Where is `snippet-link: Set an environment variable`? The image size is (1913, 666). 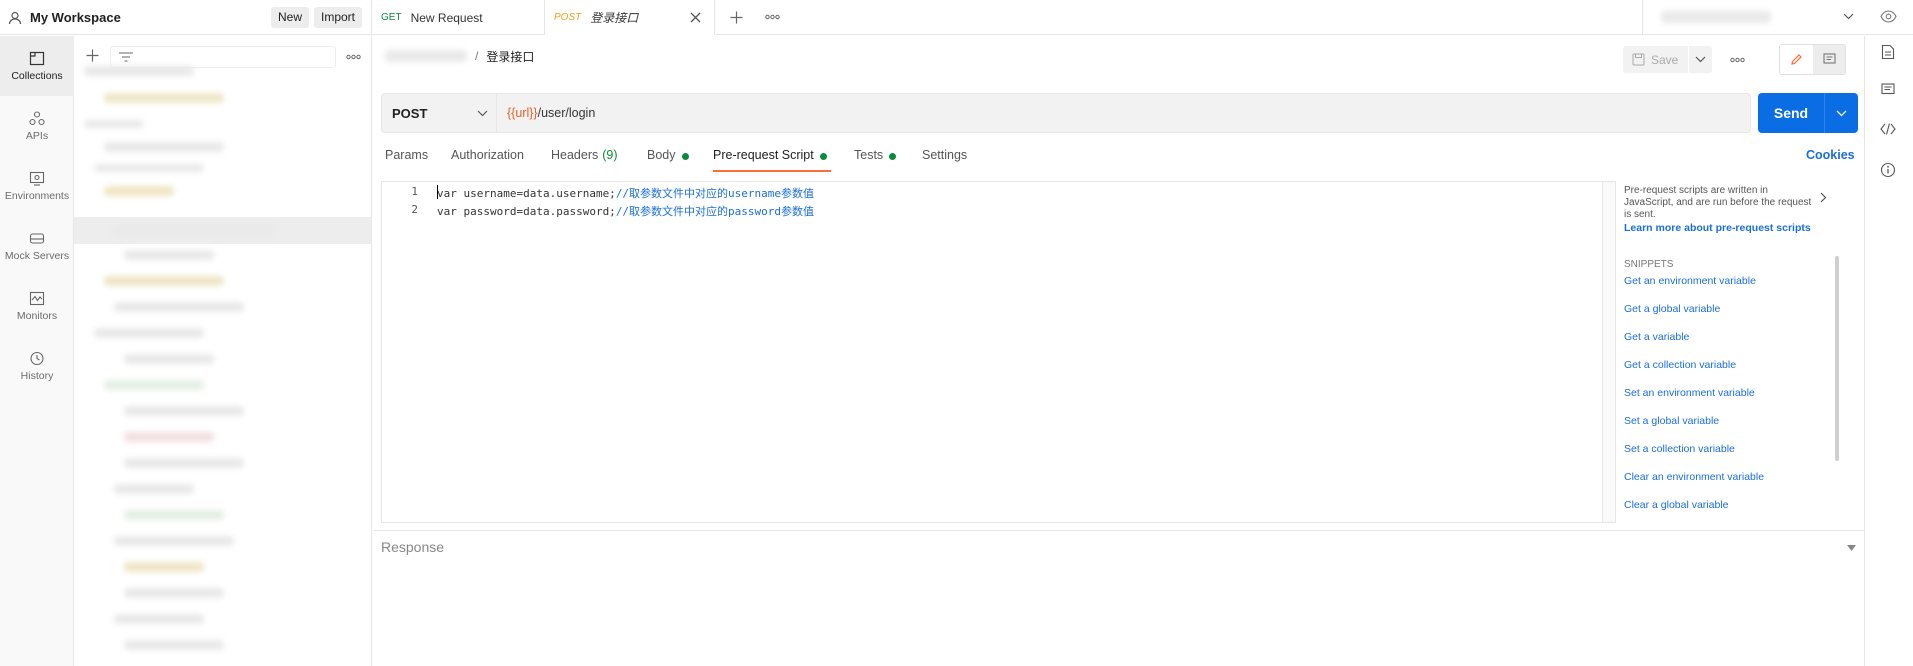 snippet-link: Set an environment variable is located at coordinates (1689, 393).